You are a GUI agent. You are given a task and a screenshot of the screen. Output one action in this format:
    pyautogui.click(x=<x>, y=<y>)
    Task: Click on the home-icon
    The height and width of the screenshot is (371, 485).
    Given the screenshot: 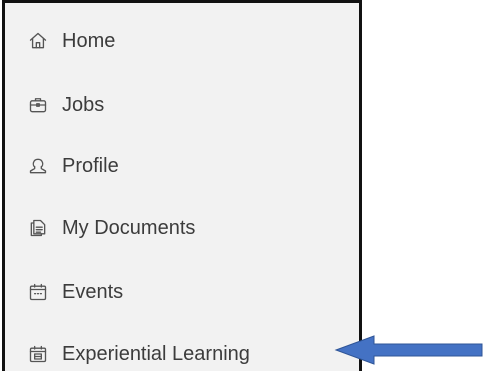 What is the action you would take?
    pyautogui.click(x=38, y=41)
    